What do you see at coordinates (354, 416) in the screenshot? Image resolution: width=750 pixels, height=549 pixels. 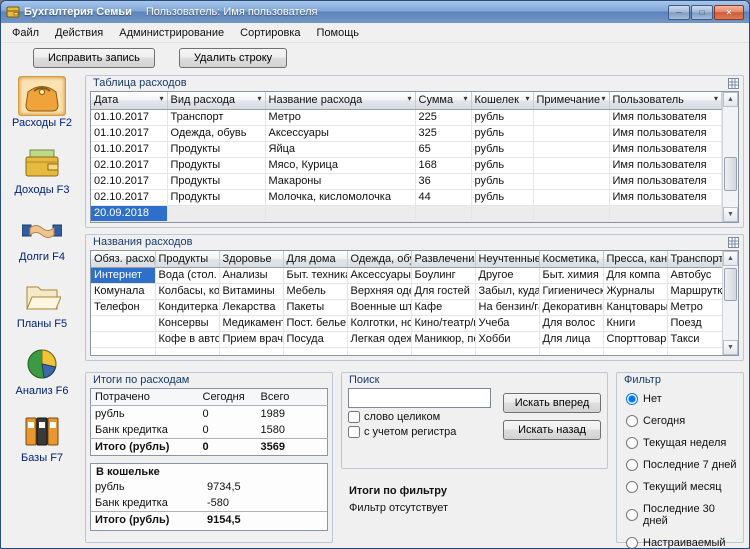 I see `checkbox-input` at bounding box center [354, 416].